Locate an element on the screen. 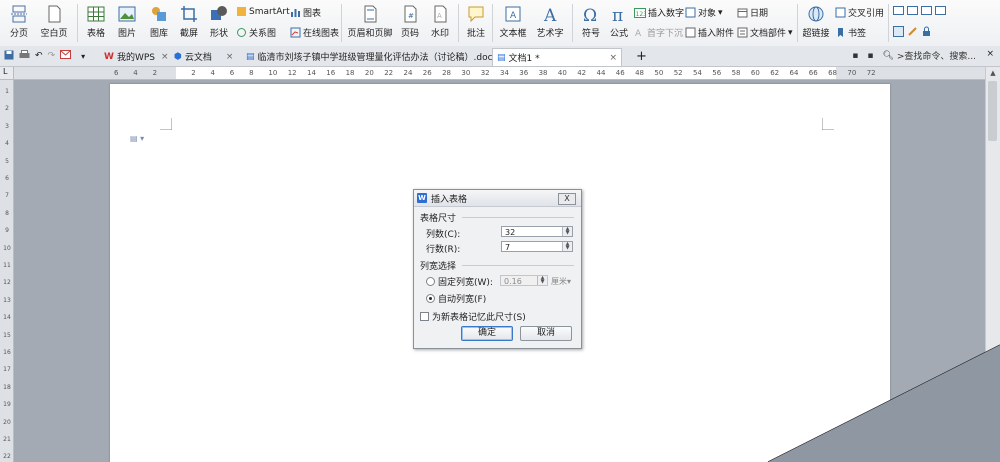 Image resolution: width=1000 pixels, height=462 pixels. form-icon is located at coordinates (898, 12).